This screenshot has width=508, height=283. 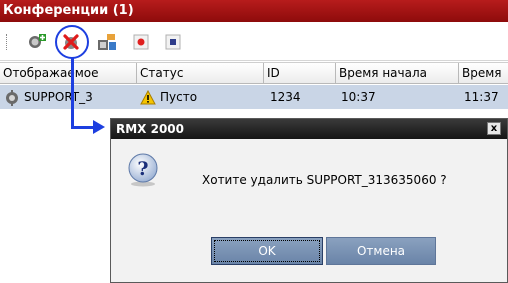 What do you see at coordinates (358, 97) in the screenshot?
I see `cell-start-time: 10:37` at bounding box center [358, 97].